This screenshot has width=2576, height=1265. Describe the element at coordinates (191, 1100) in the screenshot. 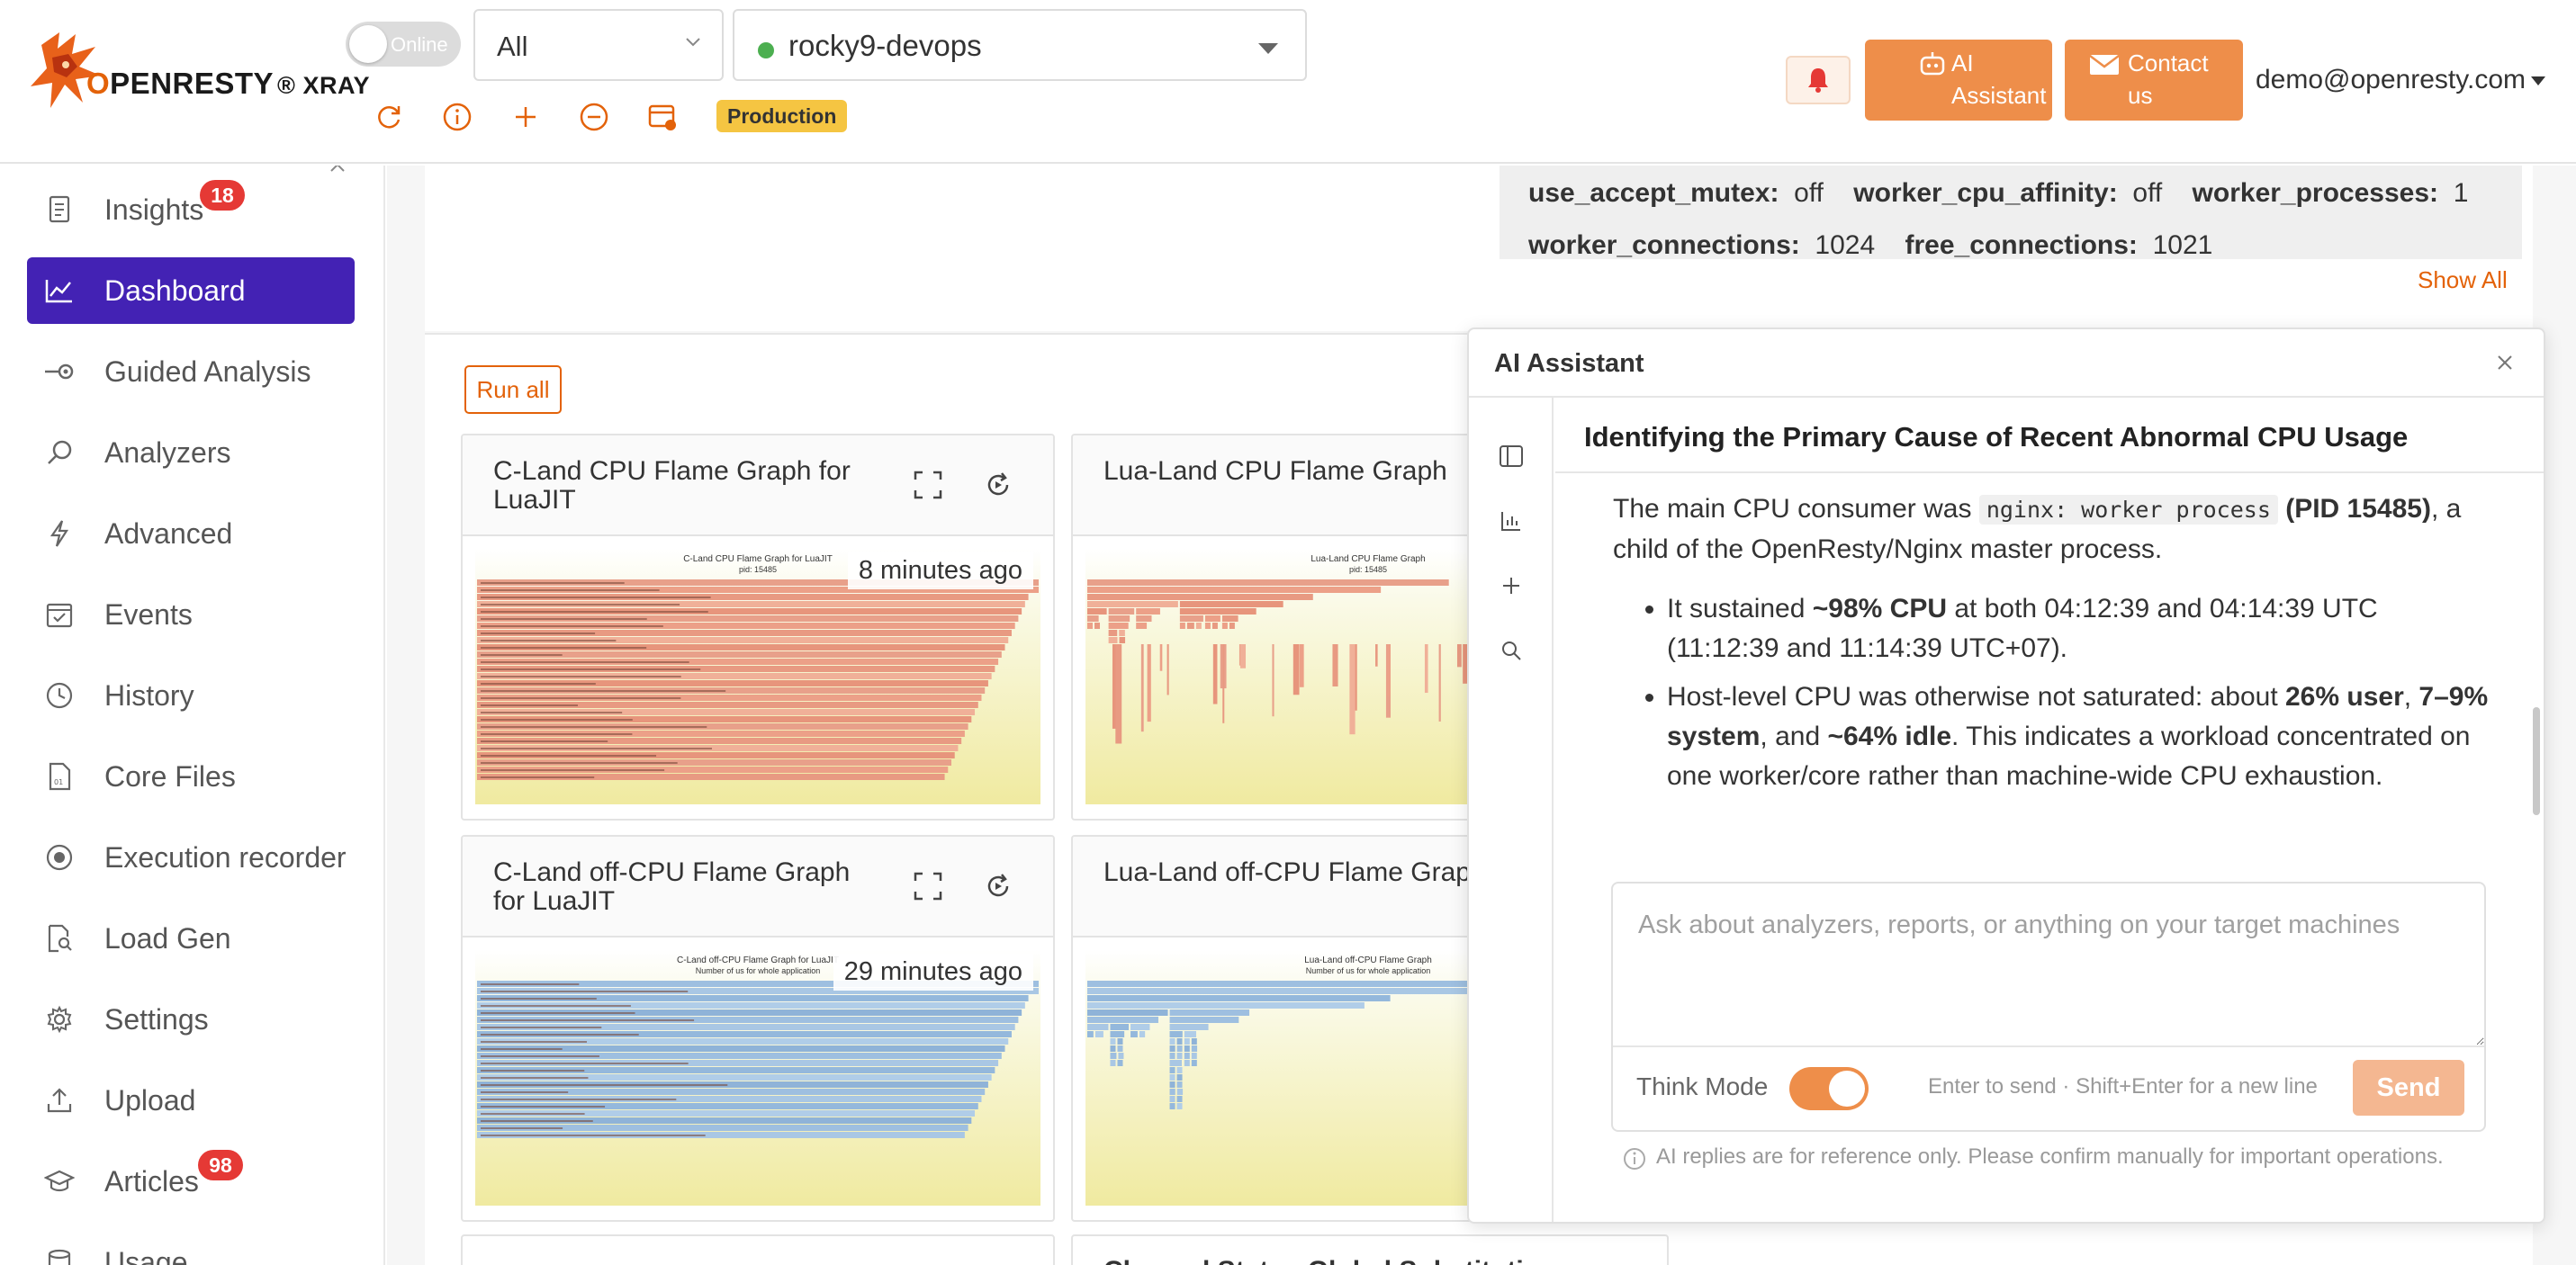

I see `sidebar-item-upload: Upload` at that location.